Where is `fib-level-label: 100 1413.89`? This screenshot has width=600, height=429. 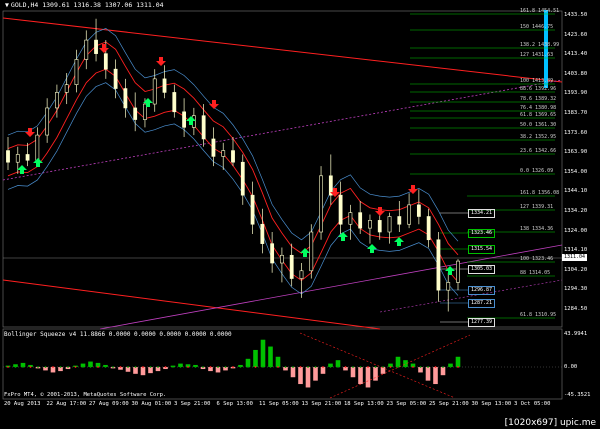 fib-level-label: 100 1413.89 is located at coordinates (537, 81).